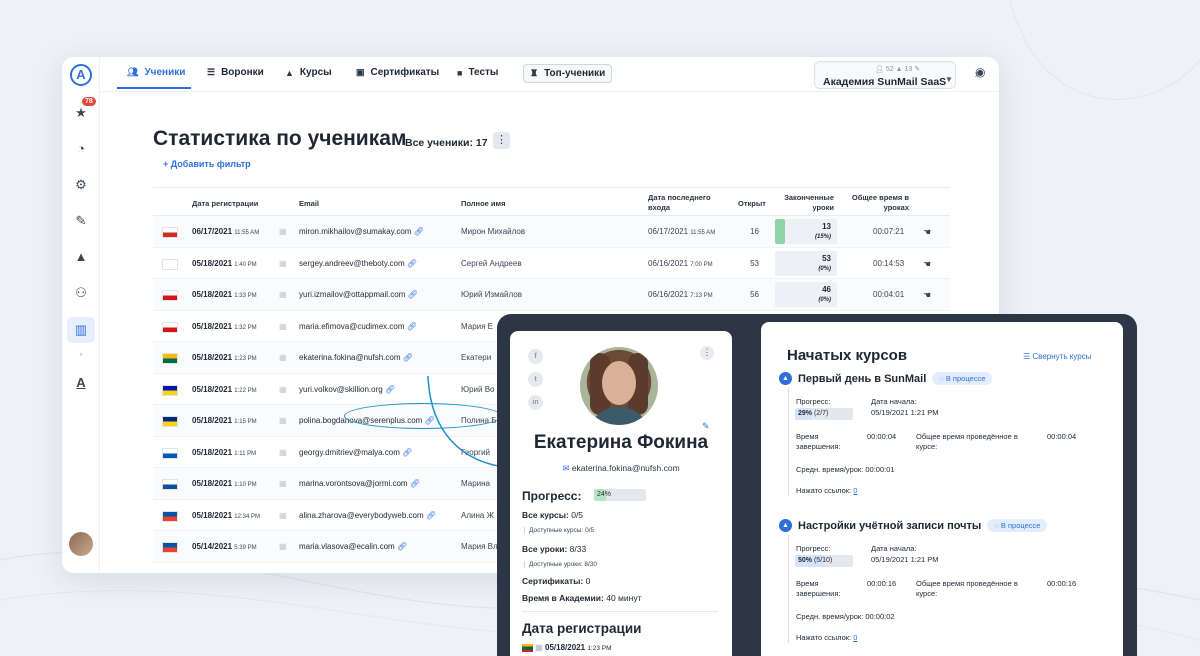  Describe the element at coordinates (754, 263) in the screenshot. I see `opened-count: 53` at that location.